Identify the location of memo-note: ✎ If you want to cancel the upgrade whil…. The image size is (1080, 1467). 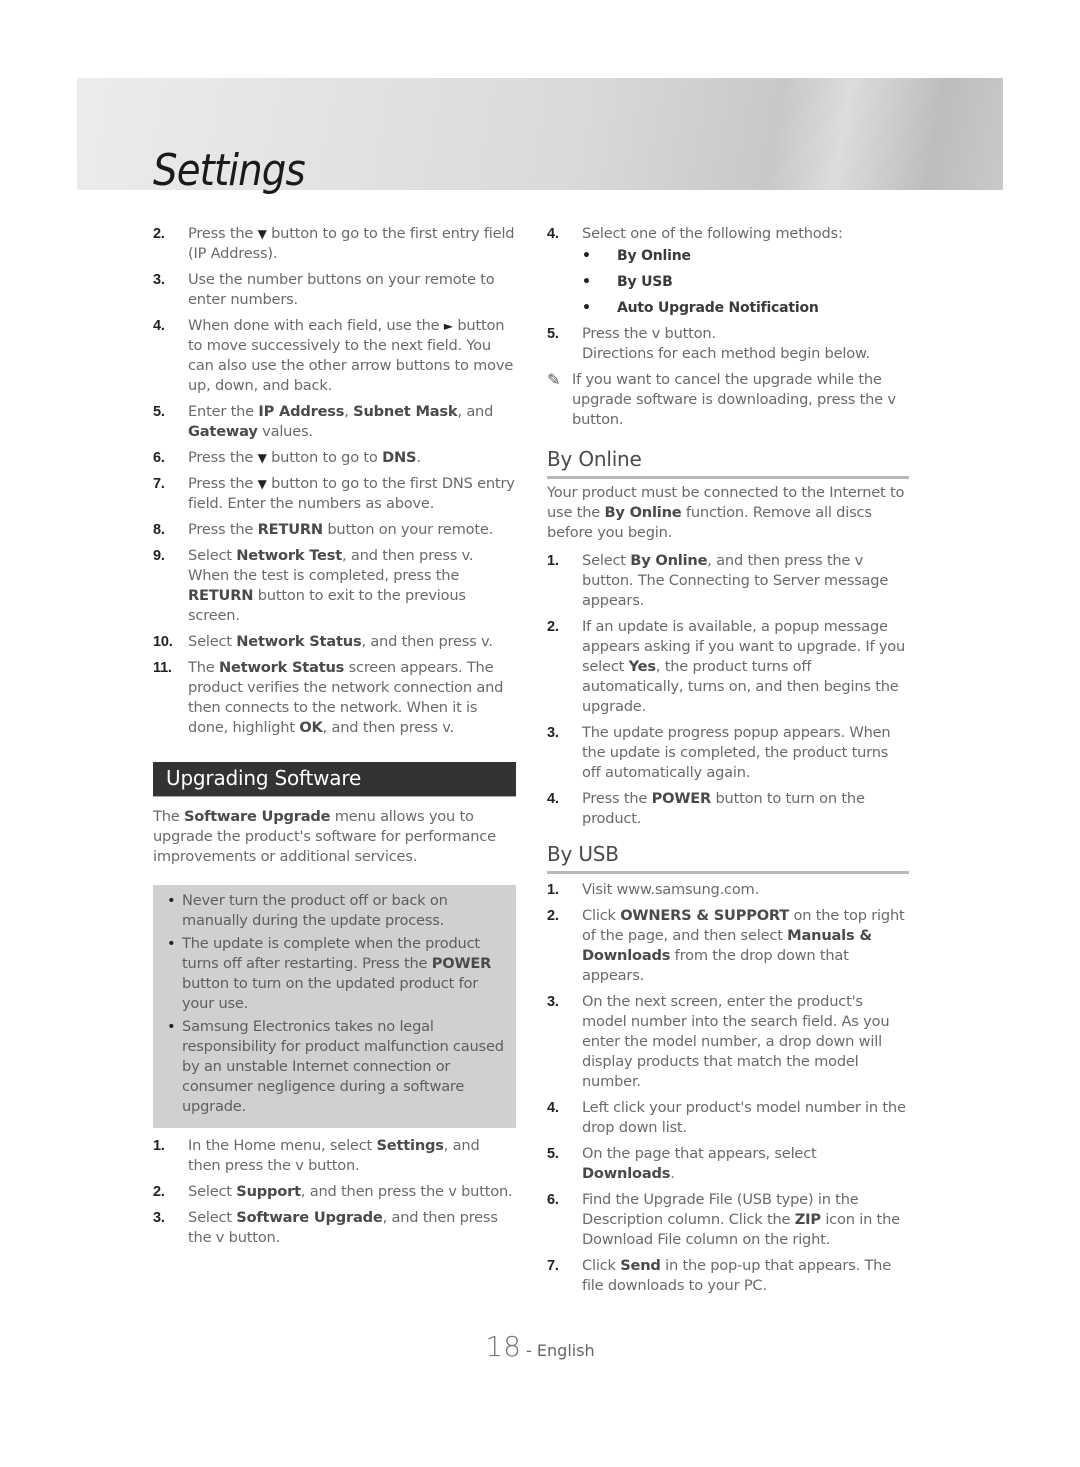
(728, 400).